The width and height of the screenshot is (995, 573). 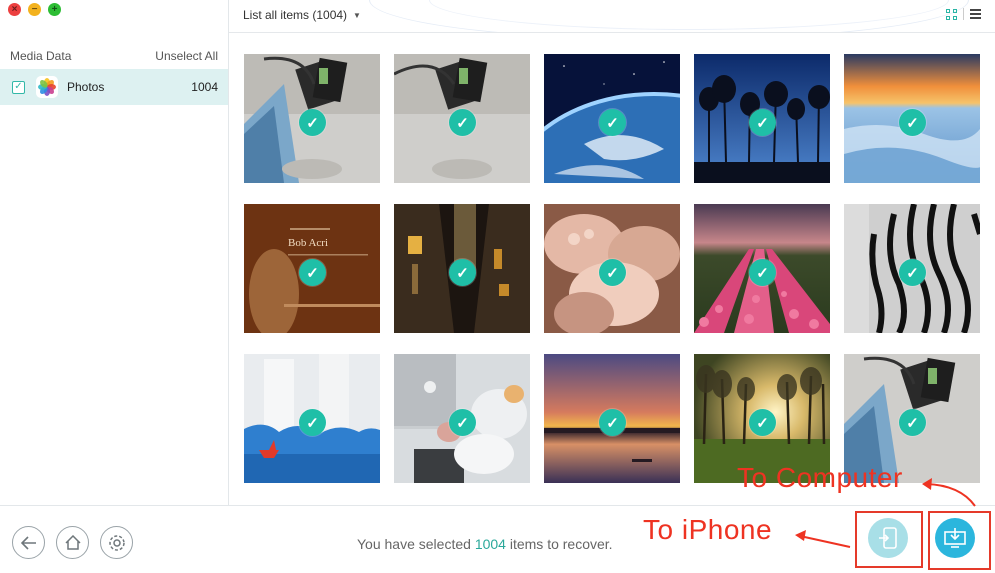 What do you see at coordinates (885, 513) in the screenshot?
I see `annotation-arrows` at bounding box center [885, 513].